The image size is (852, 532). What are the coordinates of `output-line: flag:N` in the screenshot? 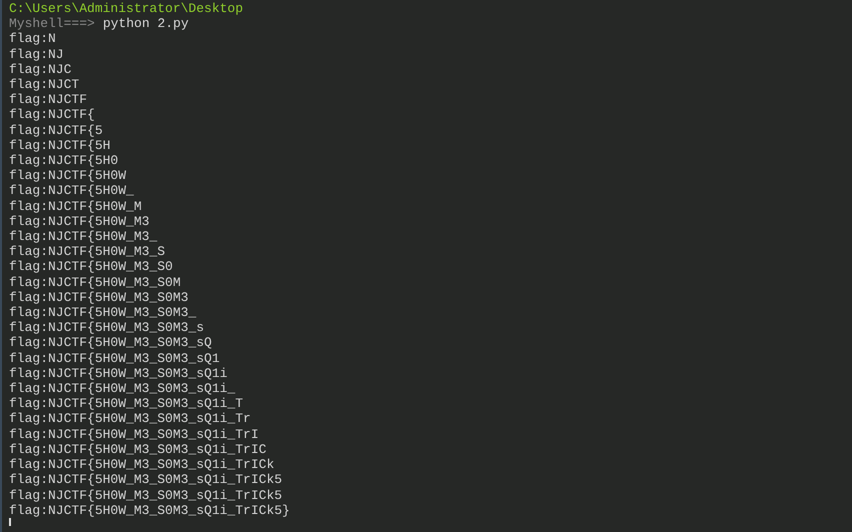 It's located at (32, 39).